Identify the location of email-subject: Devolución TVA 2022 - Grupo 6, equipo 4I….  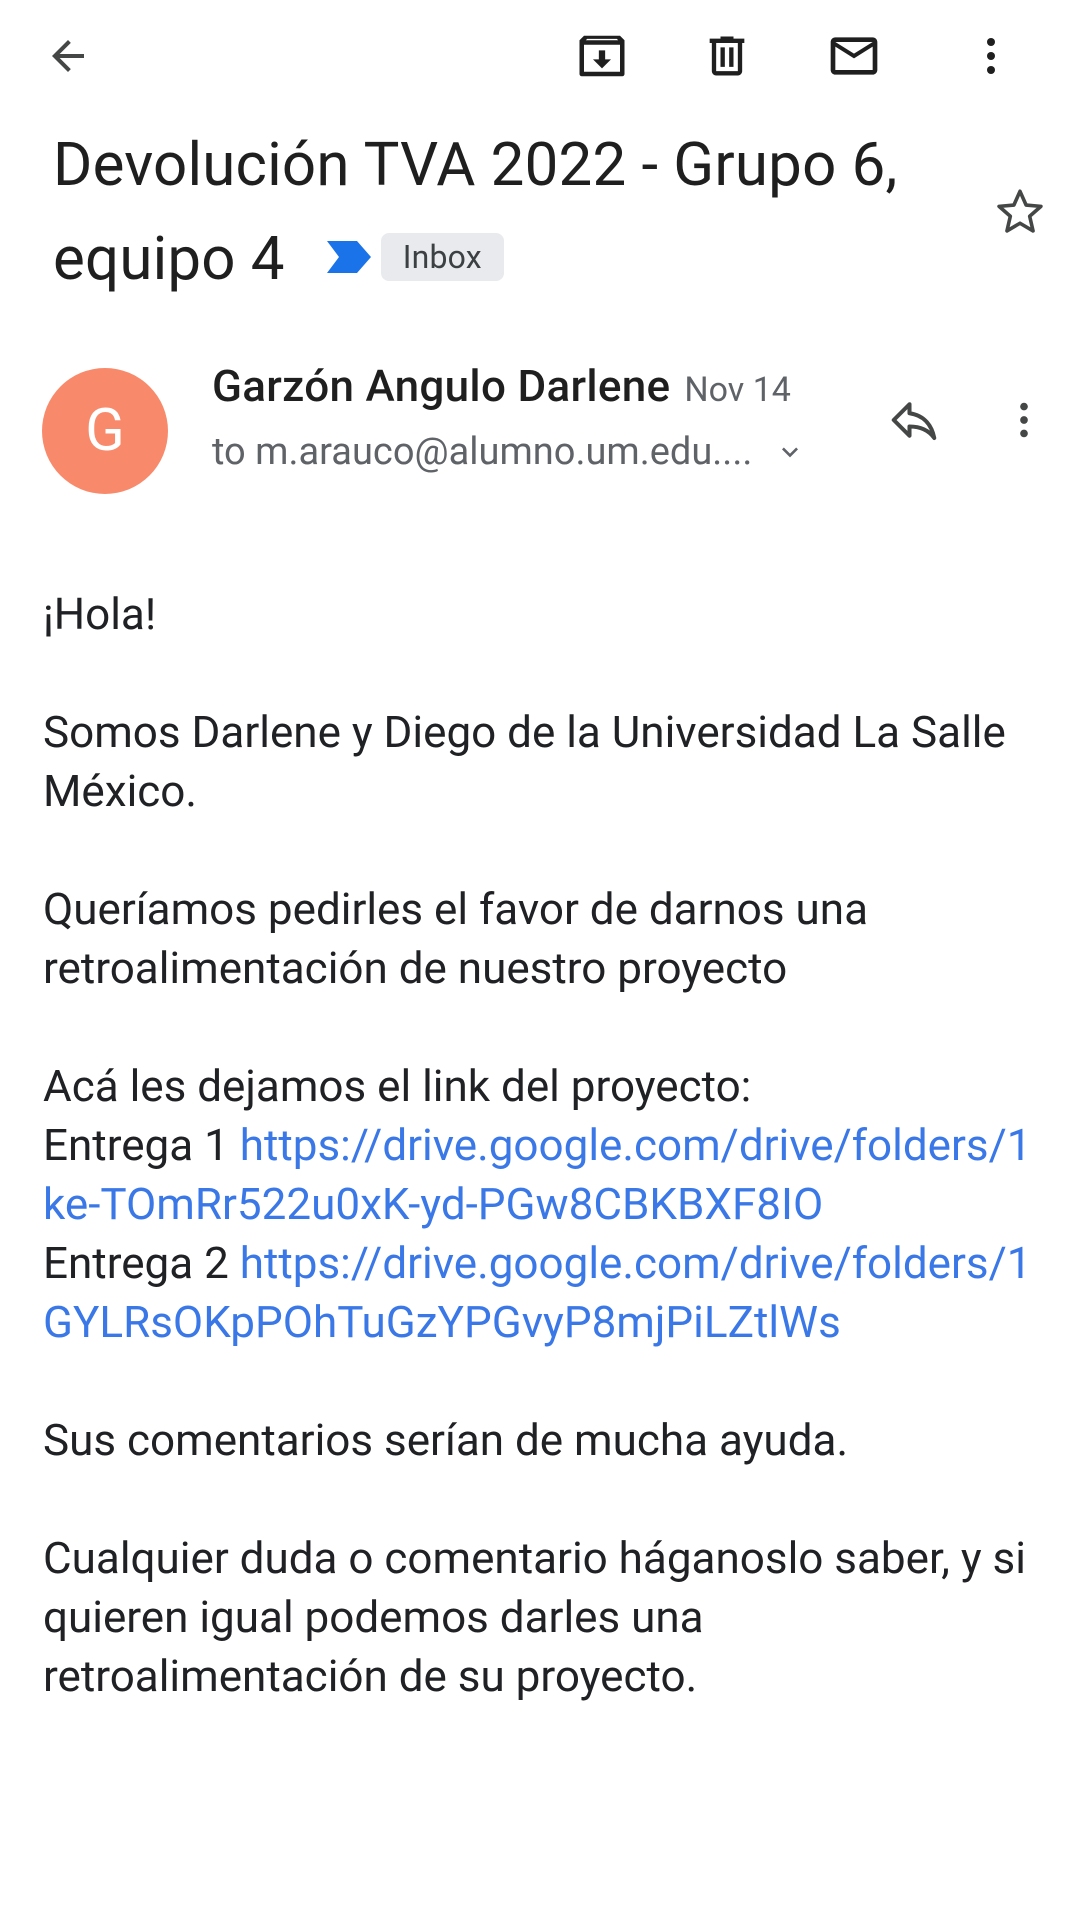
(503, 212).